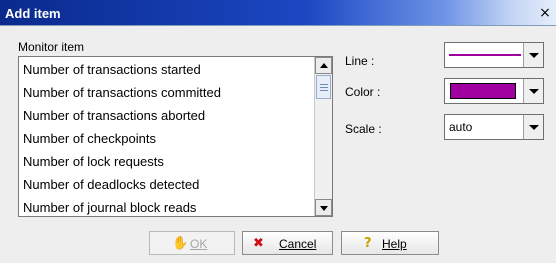  Describe the element at coordinates (51, 47) in the screenshot. I see `monitor-item-label: Monitor item` at that location.